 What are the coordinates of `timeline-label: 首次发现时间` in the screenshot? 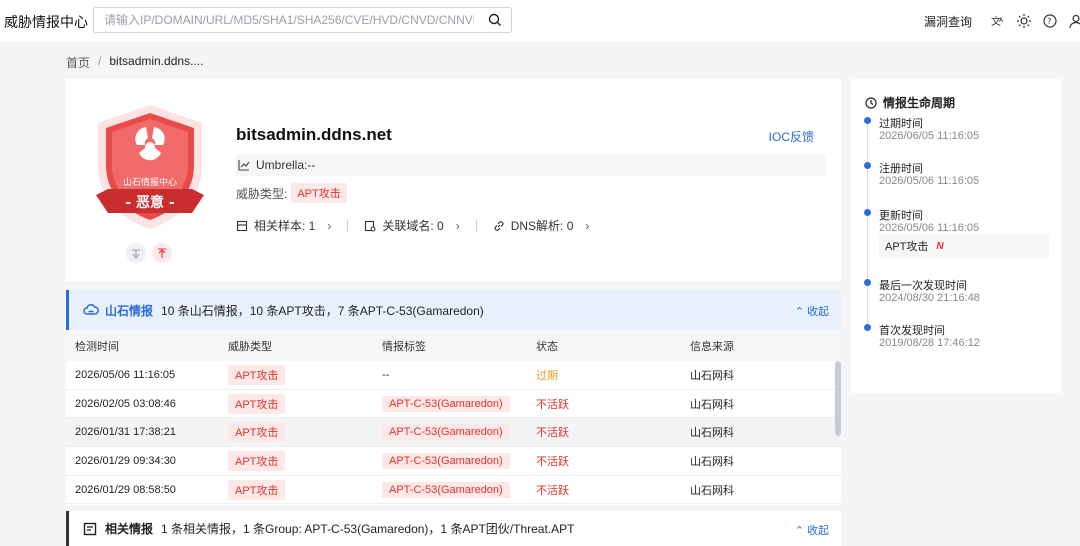 It's located at (912, 331).